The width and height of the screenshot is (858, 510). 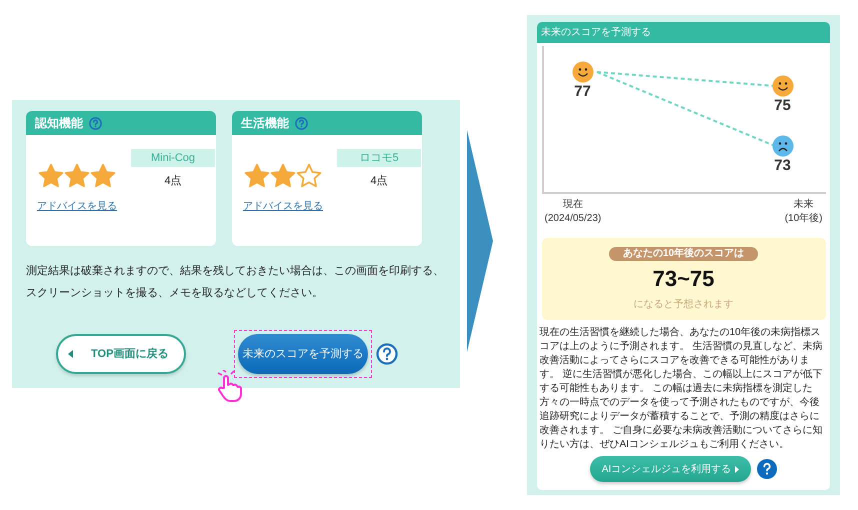 What do you see at coordinates (480, 241) in the screenshot?
I see `chevron-arrow-icon` at bounding box center [480, 241].